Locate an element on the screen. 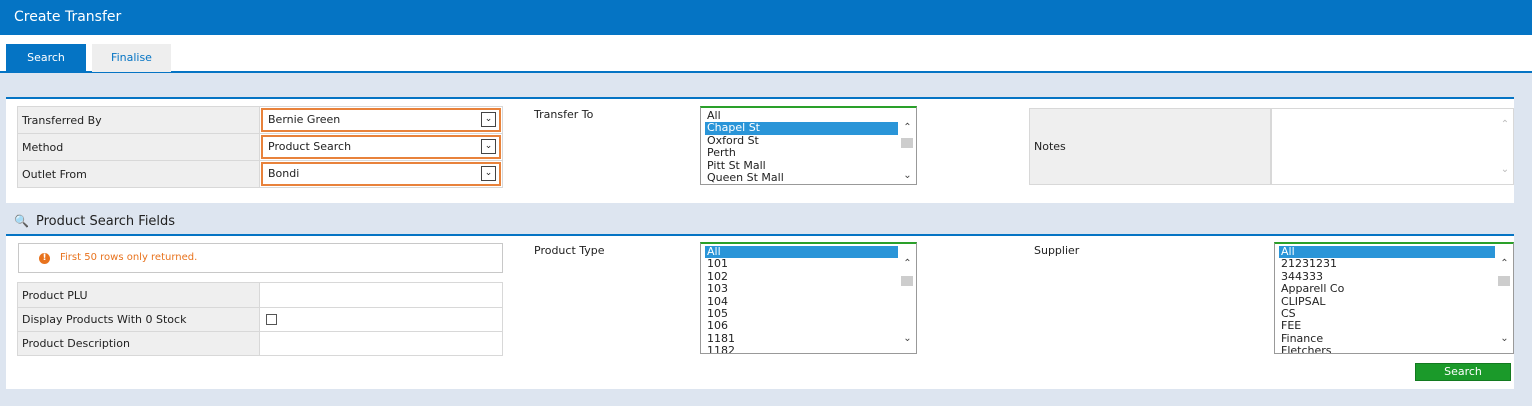  transferred-by-label: Transferred By is located at coordinates (138, 120).